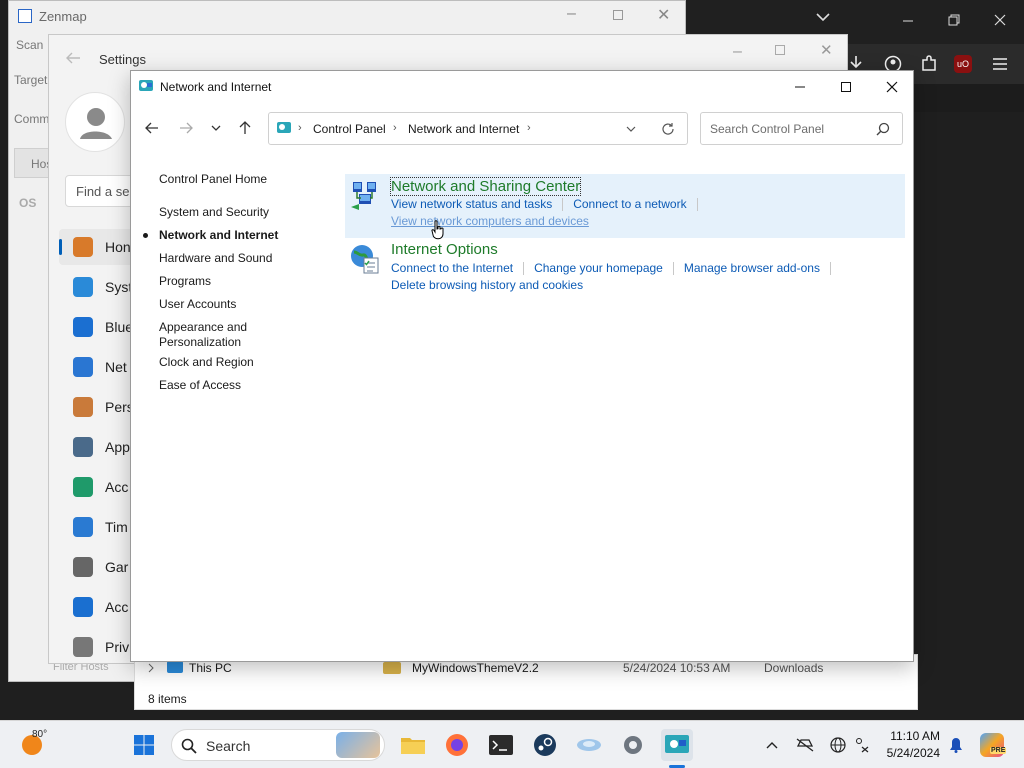  What do you see at coordinates (618, 15) in the screenshot?
I see `zenmap-maximize-icon` at bounding box center [618, 15].